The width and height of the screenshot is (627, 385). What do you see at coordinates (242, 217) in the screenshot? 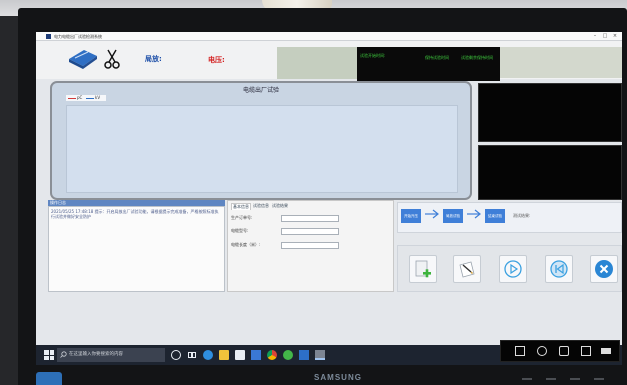
I see `order-number-label: 生产订单号:` at bounding box center [242, 217].